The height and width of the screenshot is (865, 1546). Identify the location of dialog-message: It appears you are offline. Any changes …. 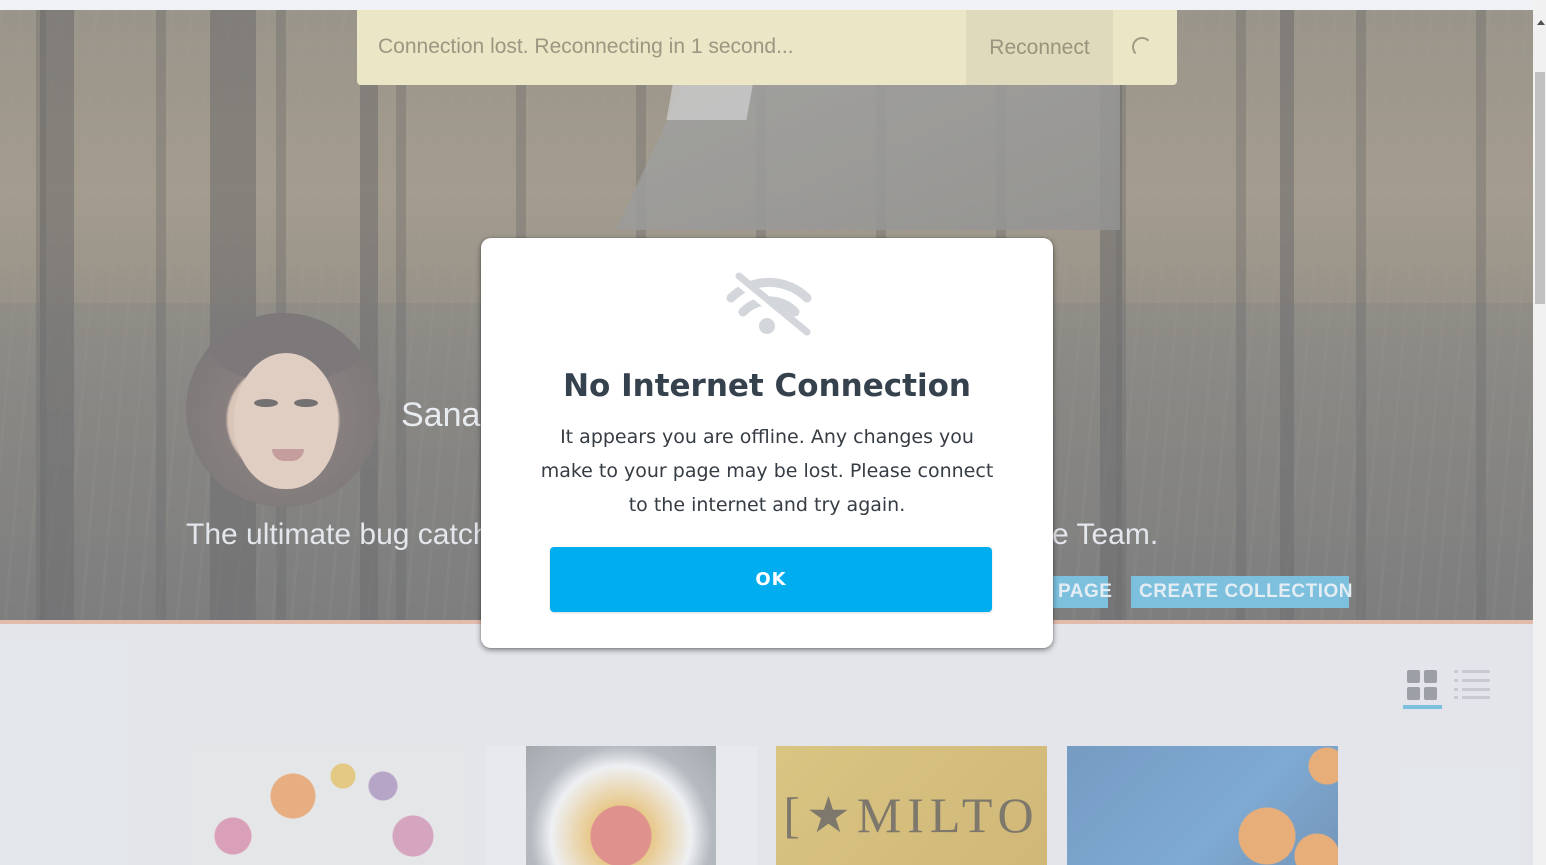
(767, 471).